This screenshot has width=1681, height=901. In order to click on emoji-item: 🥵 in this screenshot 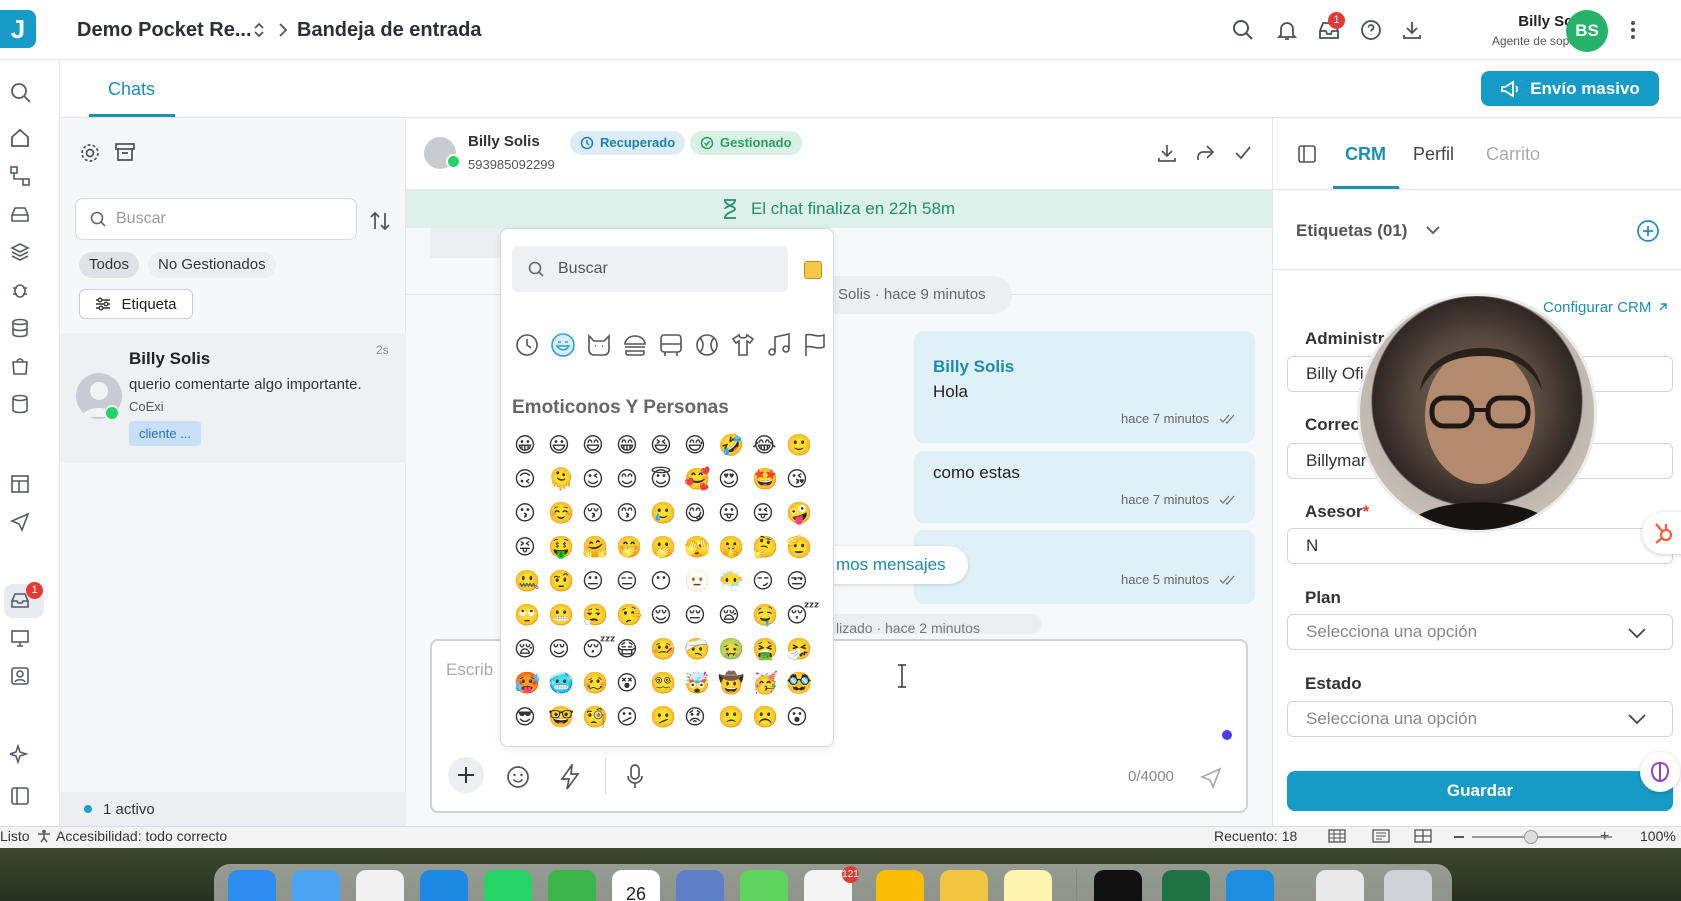, I will do `click(531, 683)`.